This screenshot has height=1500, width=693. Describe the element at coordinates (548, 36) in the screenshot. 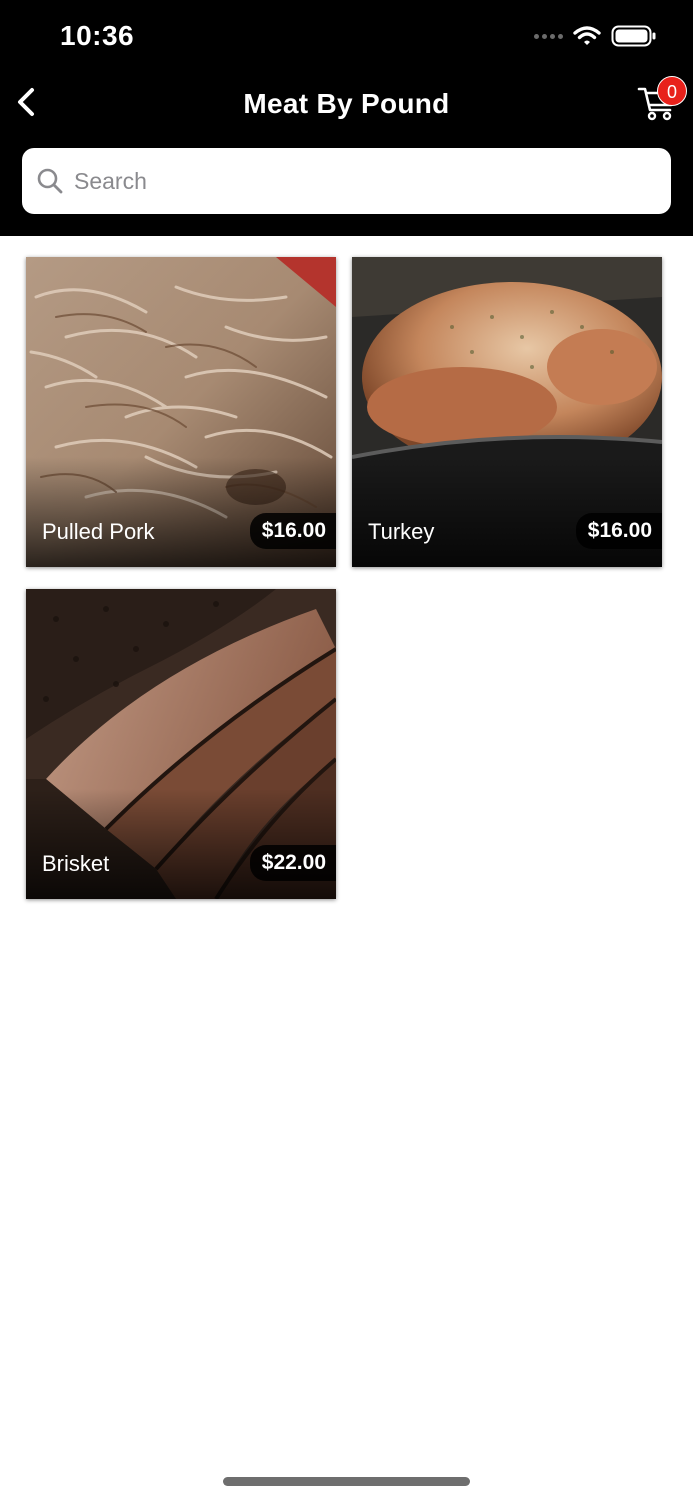

I see `cellular-signal-icon` at that location.